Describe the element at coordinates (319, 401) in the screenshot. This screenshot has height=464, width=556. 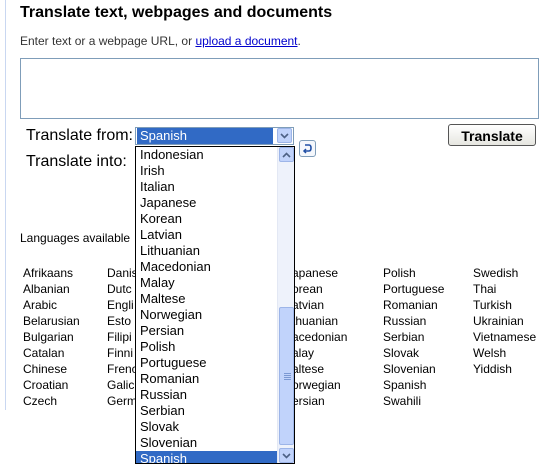
I see `language-link: ersian` at that location.